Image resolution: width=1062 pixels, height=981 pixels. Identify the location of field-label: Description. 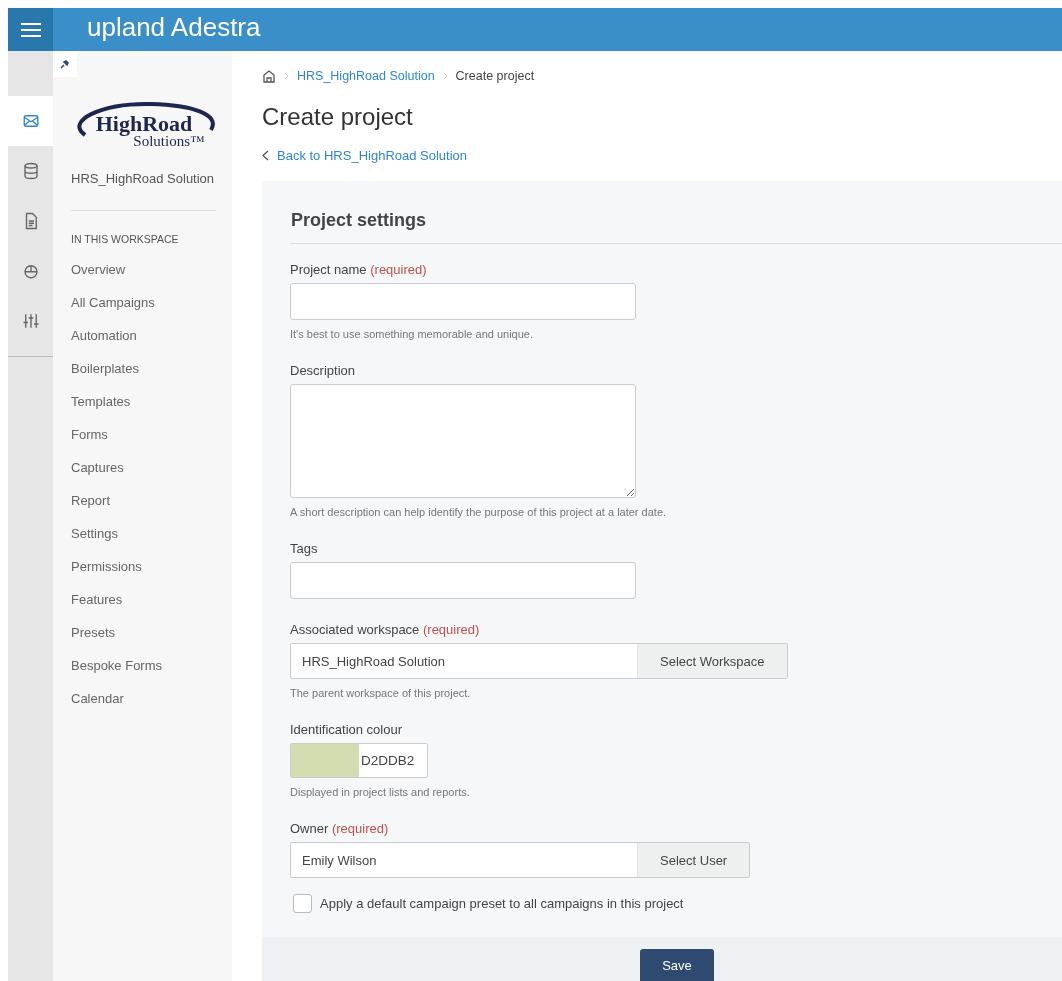
(323, 370).